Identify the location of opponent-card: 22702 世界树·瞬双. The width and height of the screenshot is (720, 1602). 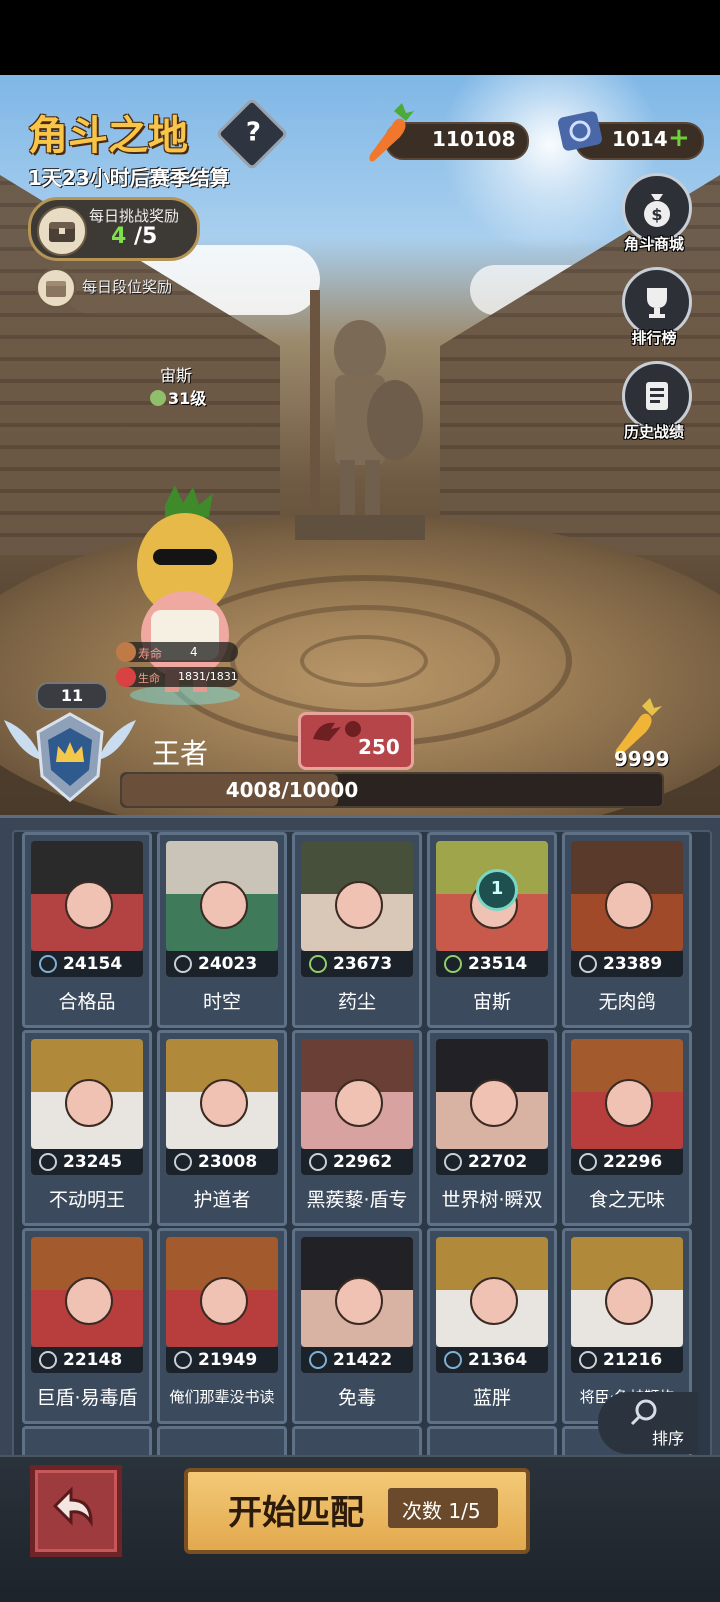
(492, 1128).